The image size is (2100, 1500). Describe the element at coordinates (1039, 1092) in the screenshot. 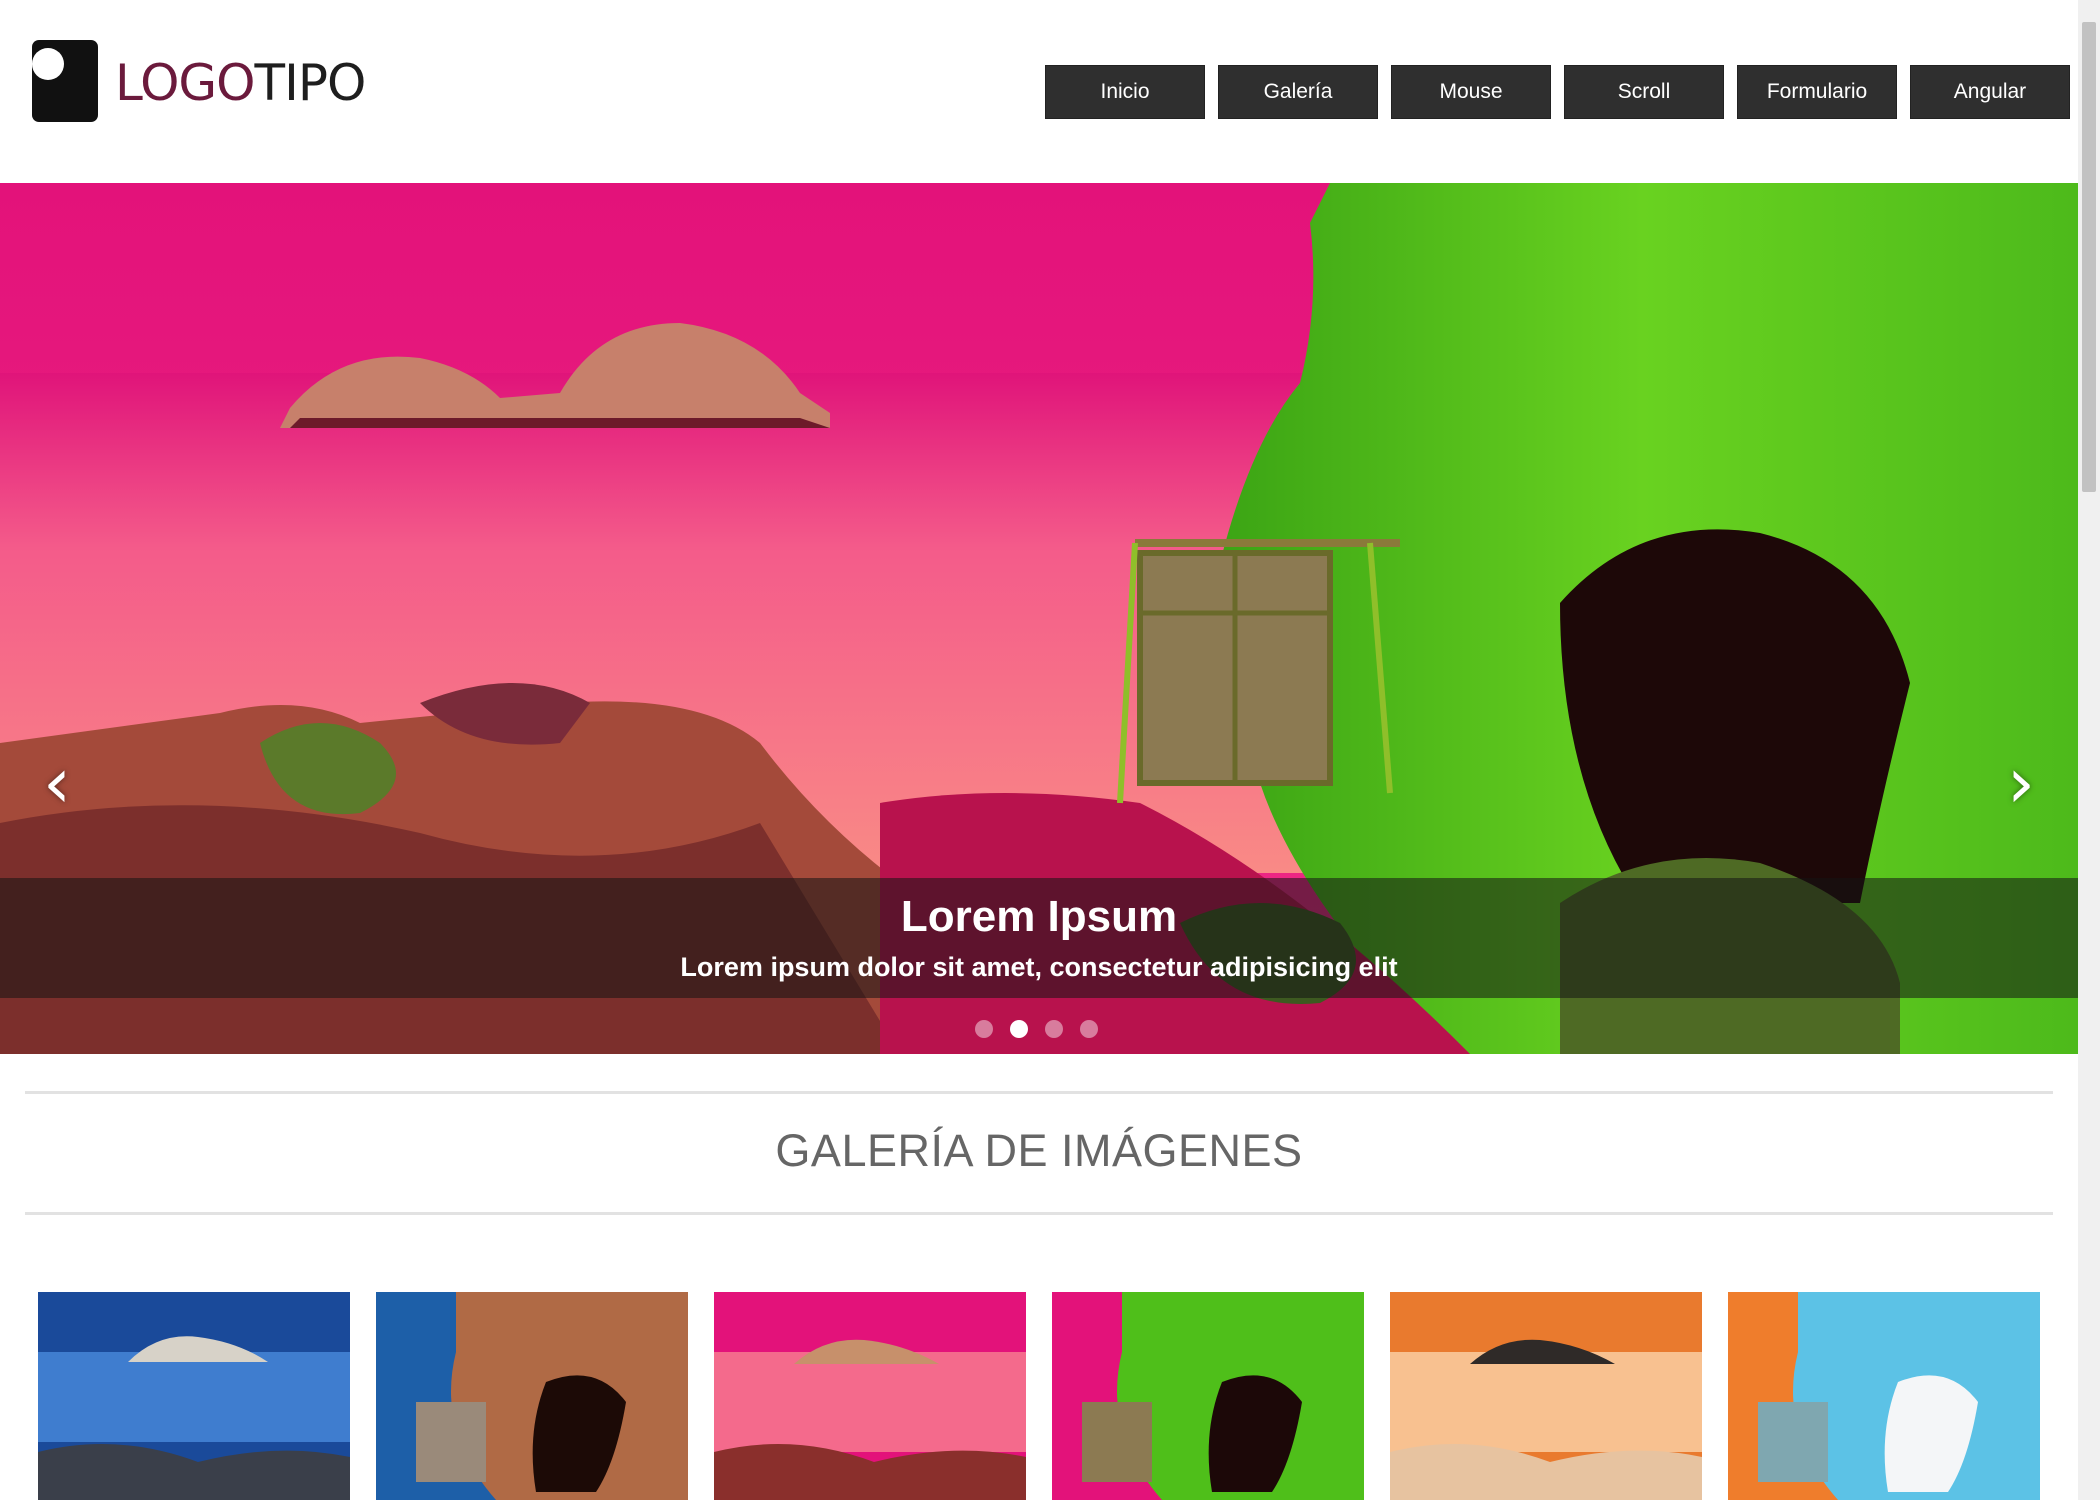

I see `gallery-top-divider` at that location.